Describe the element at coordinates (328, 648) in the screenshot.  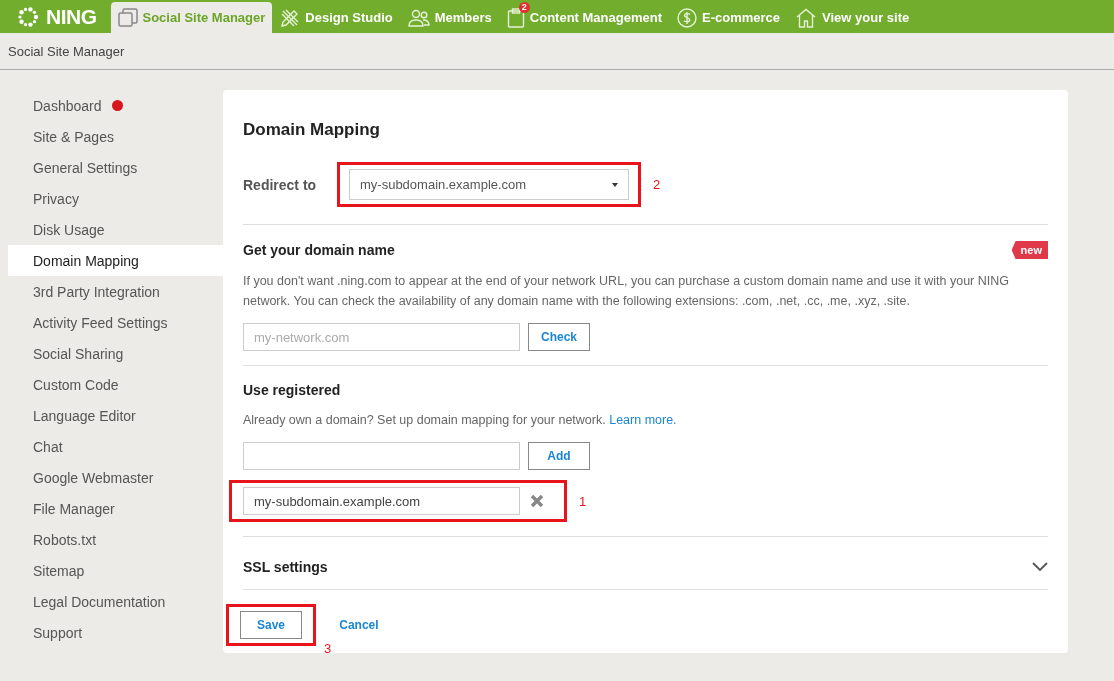
I see `annotation-number: 3` at that location.